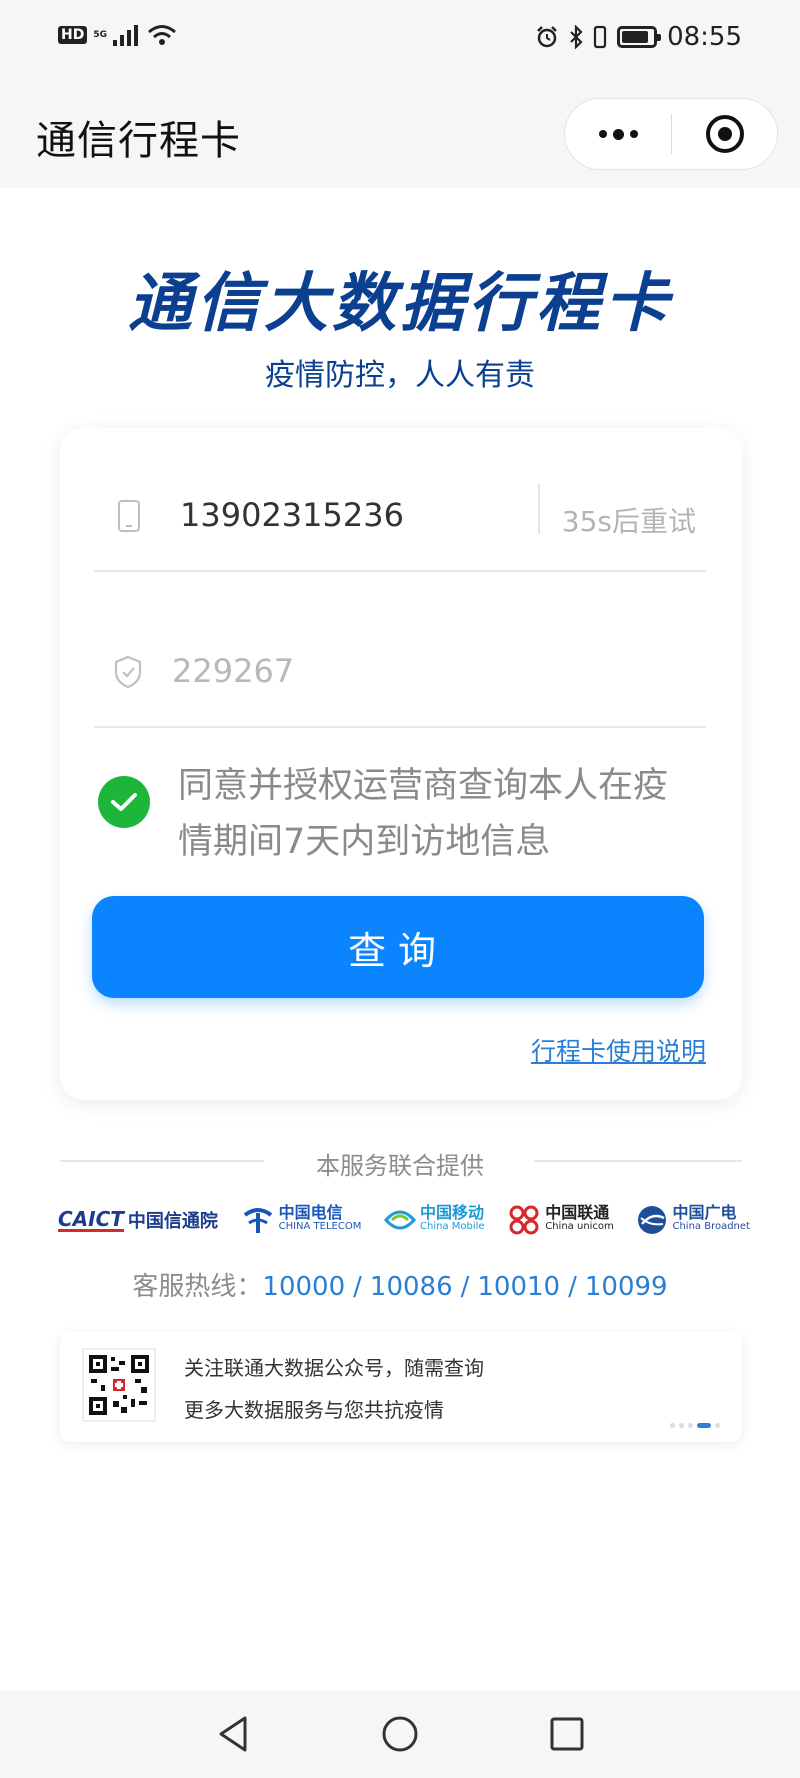 Image resolution: width=800 pixels, height=1778 pixels. I want to click on china-unicom-logo: 中国联通 China unicom, so click(560, 1220).